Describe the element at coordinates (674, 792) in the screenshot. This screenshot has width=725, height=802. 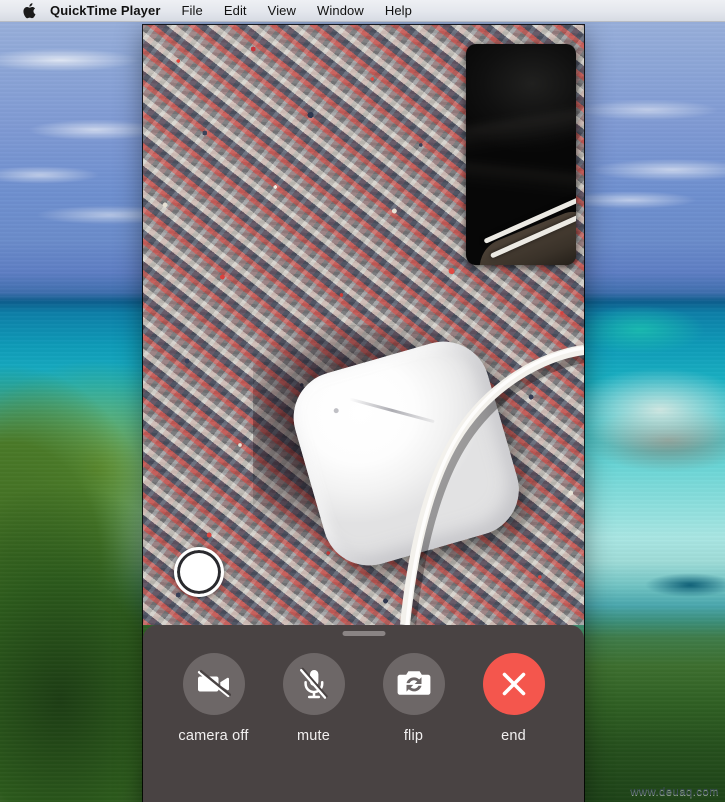
I see `site-watermark: www.deuaq.com` at that location.